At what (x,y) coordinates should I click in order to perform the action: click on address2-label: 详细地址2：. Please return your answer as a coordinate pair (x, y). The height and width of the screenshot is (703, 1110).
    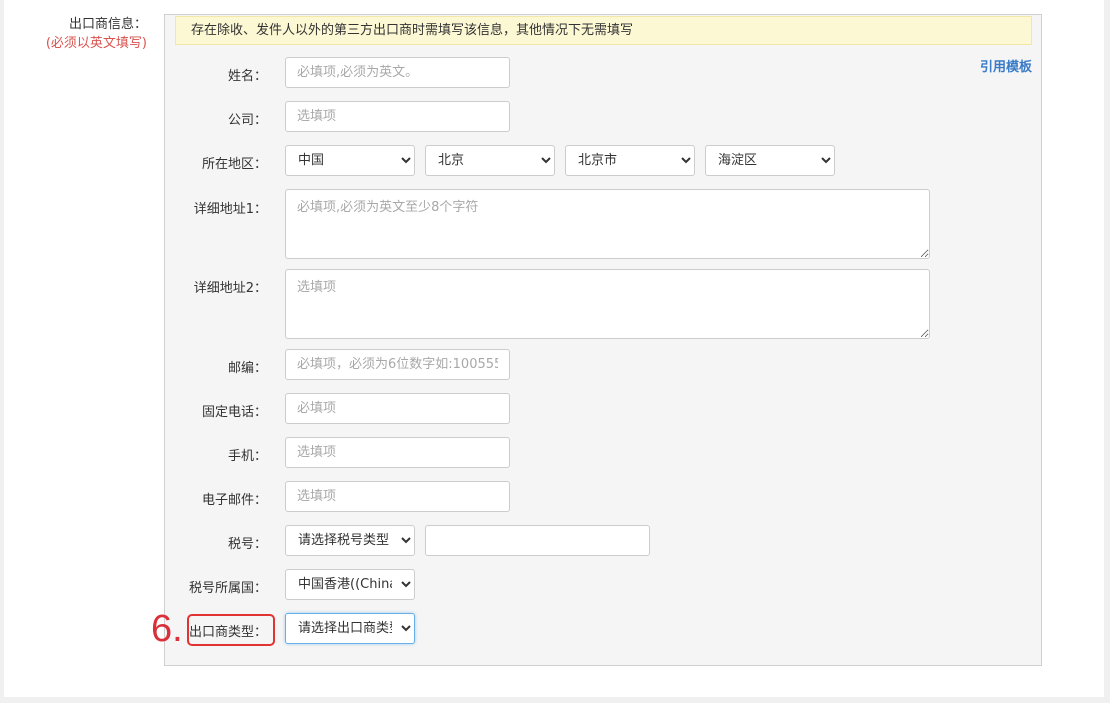
    Looking at the image, I should click on (230, 288).